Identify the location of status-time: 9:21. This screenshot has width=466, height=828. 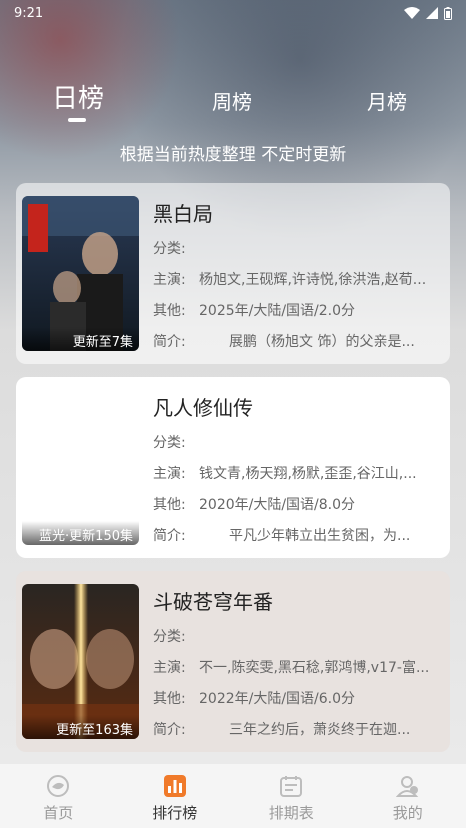
(29, 13).